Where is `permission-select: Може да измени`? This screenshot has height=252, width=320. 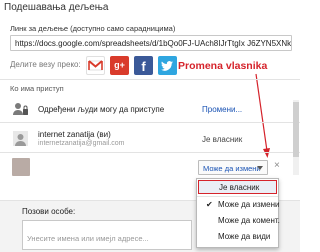
permission-select: Може да измени is located at coordinates (233, 167).